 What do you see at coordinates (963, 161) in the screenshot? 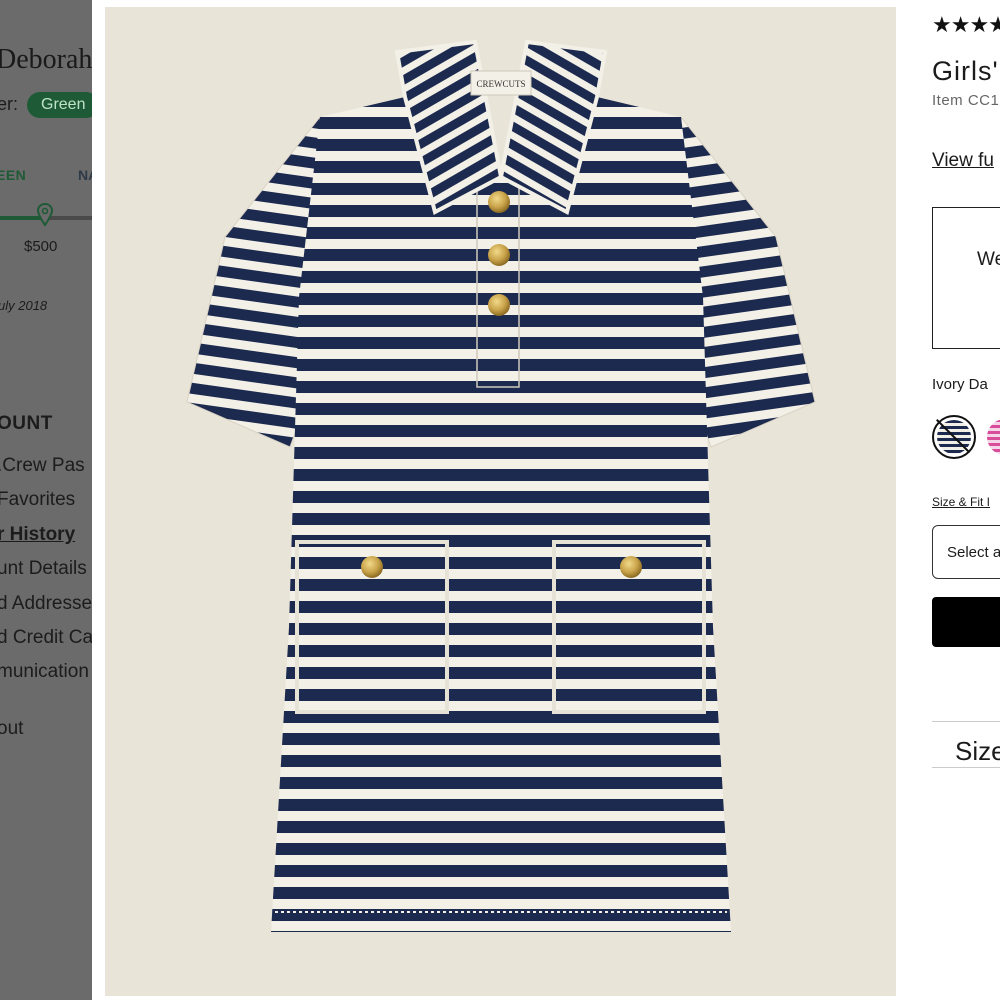
I see `view-full-details-link: View fu` at bounding box center [963, 161].